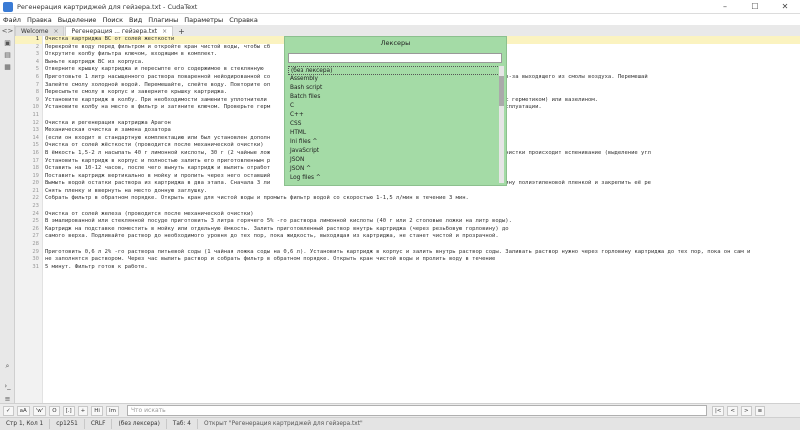  Describe the element at coordinates (35, 236) in the screenshot. I see `line-number: 27` at that location.